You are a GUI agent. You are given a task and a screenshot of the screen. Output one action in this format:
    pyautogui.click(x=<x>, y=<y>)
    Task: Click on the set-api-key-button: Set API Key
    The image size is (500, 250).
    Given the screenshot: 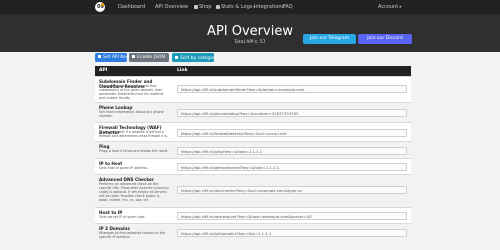 What is the action you would take?
    pyautogui.click(x=112, y=57)
    